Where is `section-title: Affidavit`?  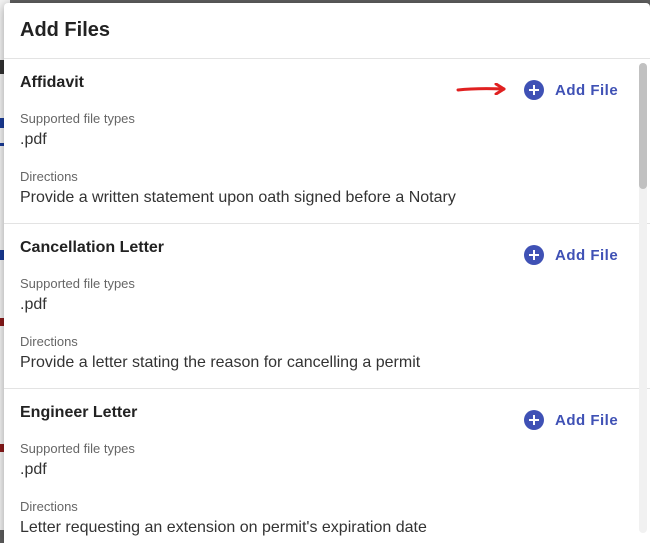 section-title: Affidavit is located at coordinates (52, 82).